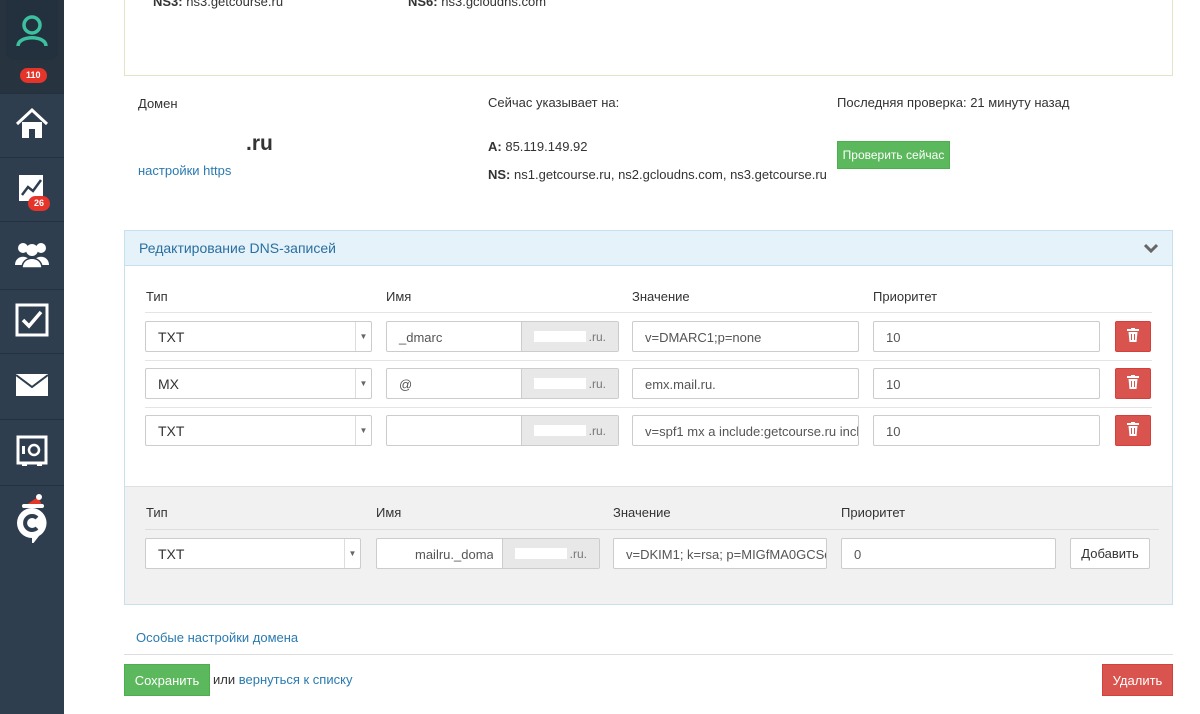  What do you see at coordinates (296, 679) in the screenshot?
I see `back-to-list-link: вернуться к списку` at bounding box center [296, 679].